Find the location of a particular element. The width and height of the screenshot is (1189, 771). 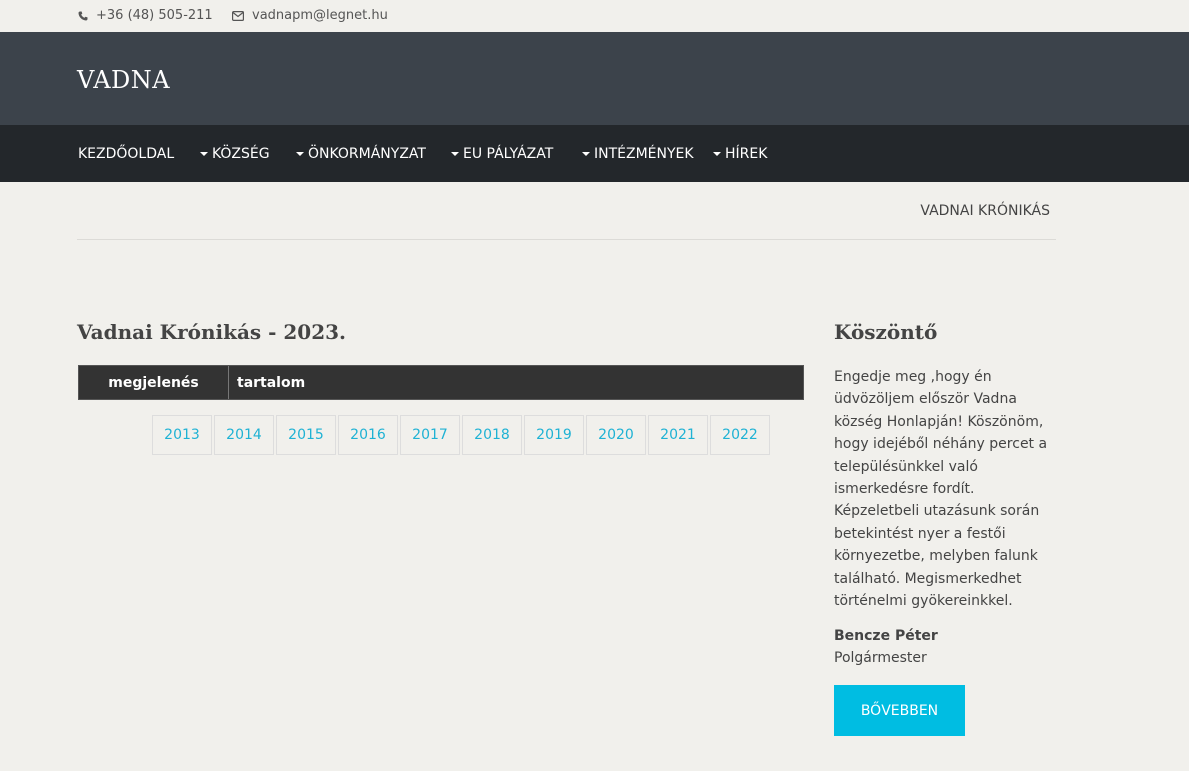

nav-item-label: INTÉZMÉNYEK is located at coordinates (644, 154).